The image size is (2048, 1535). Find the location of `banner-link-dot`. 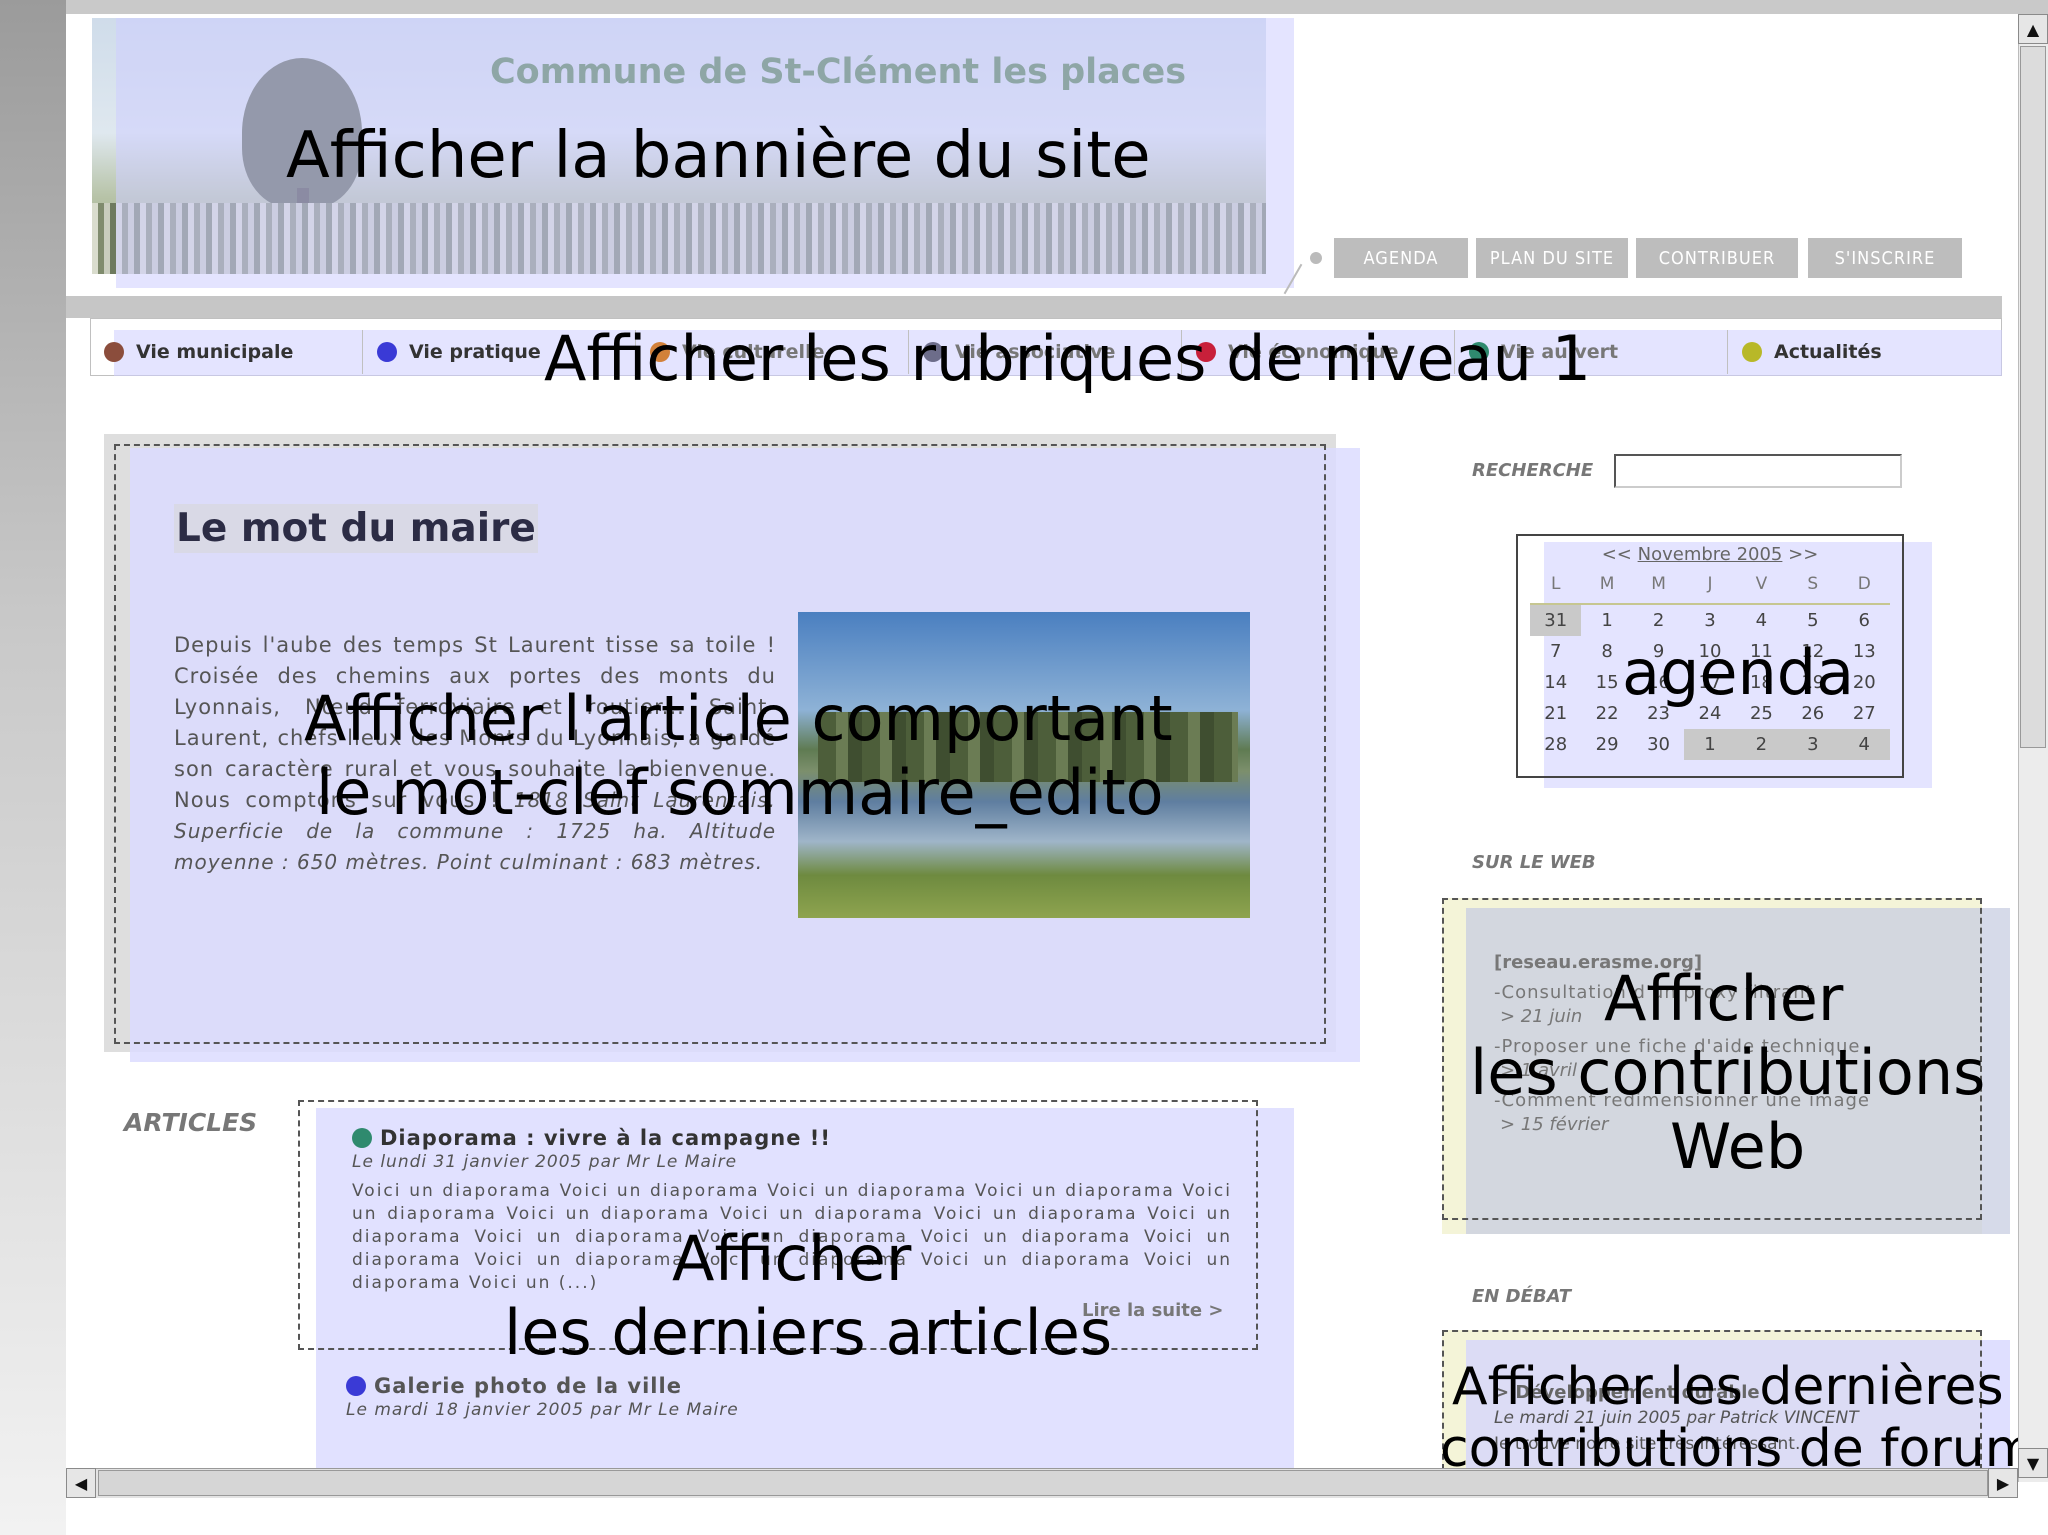

banner-link-dot is located at coordinates (1316, 258).